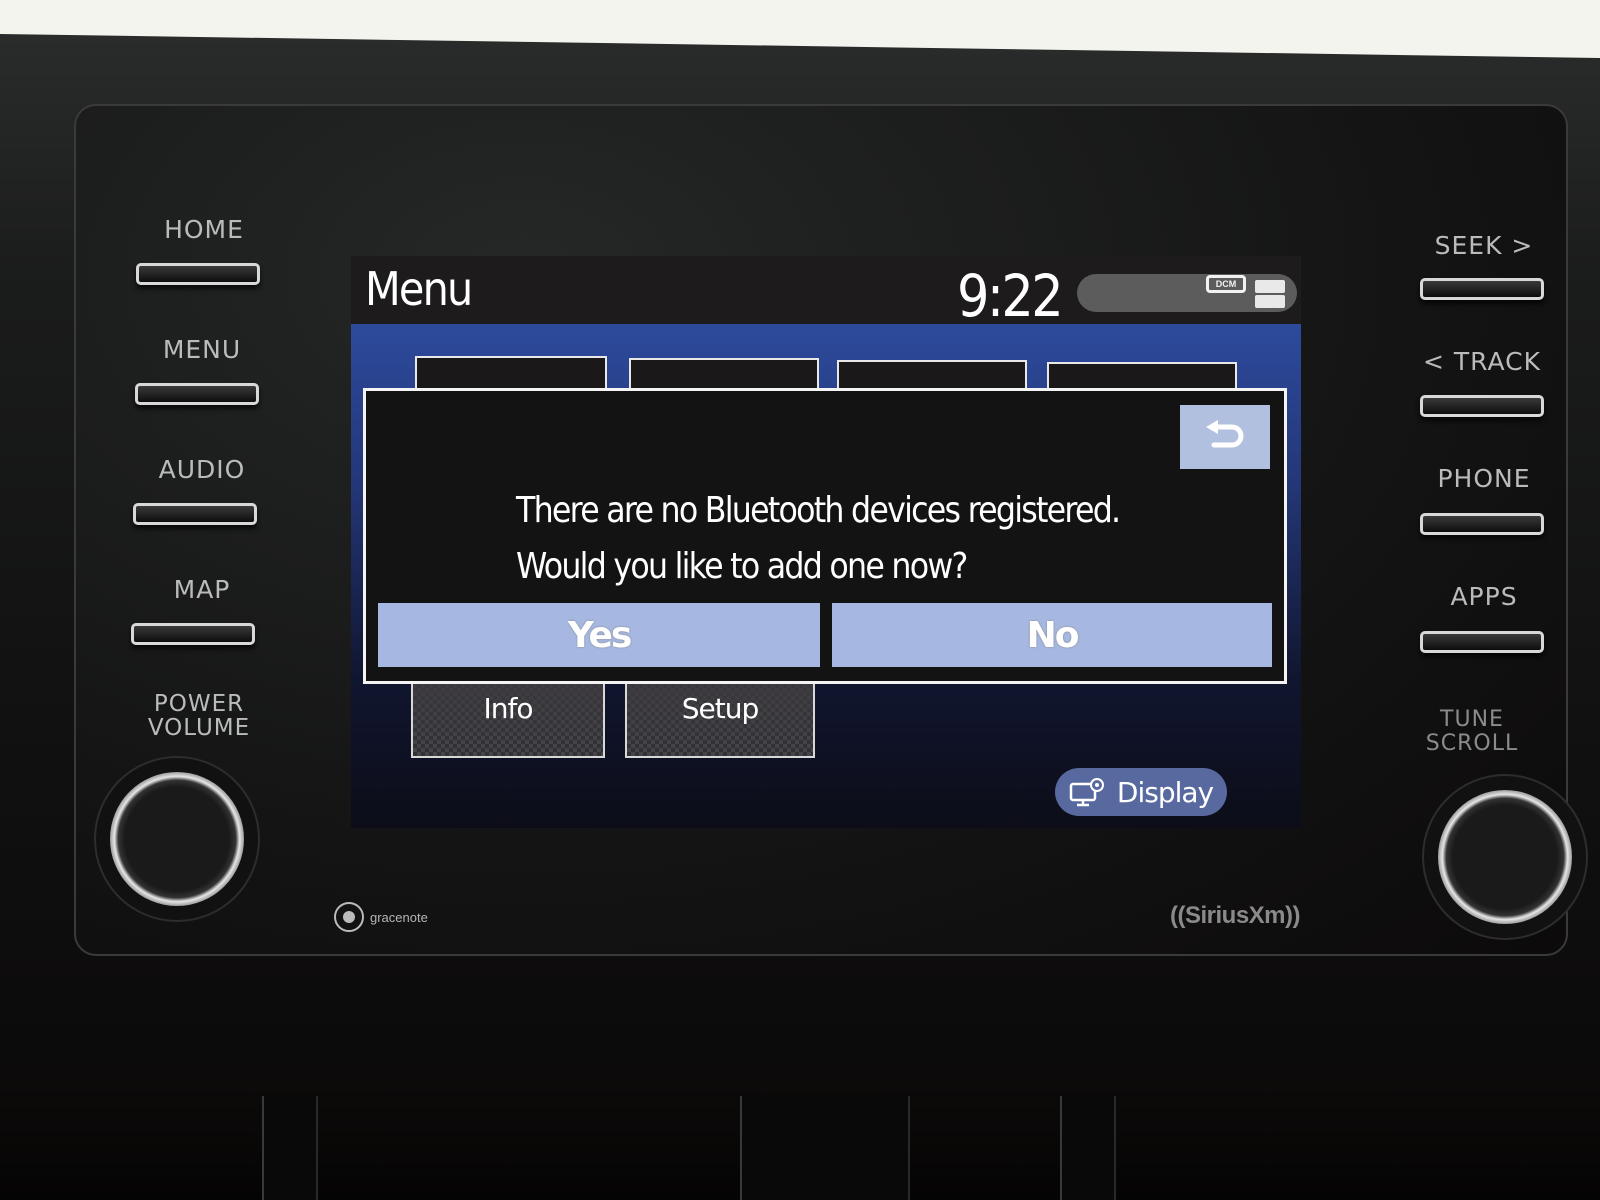  I want to click on home-label: HOME, so click(204, 229).